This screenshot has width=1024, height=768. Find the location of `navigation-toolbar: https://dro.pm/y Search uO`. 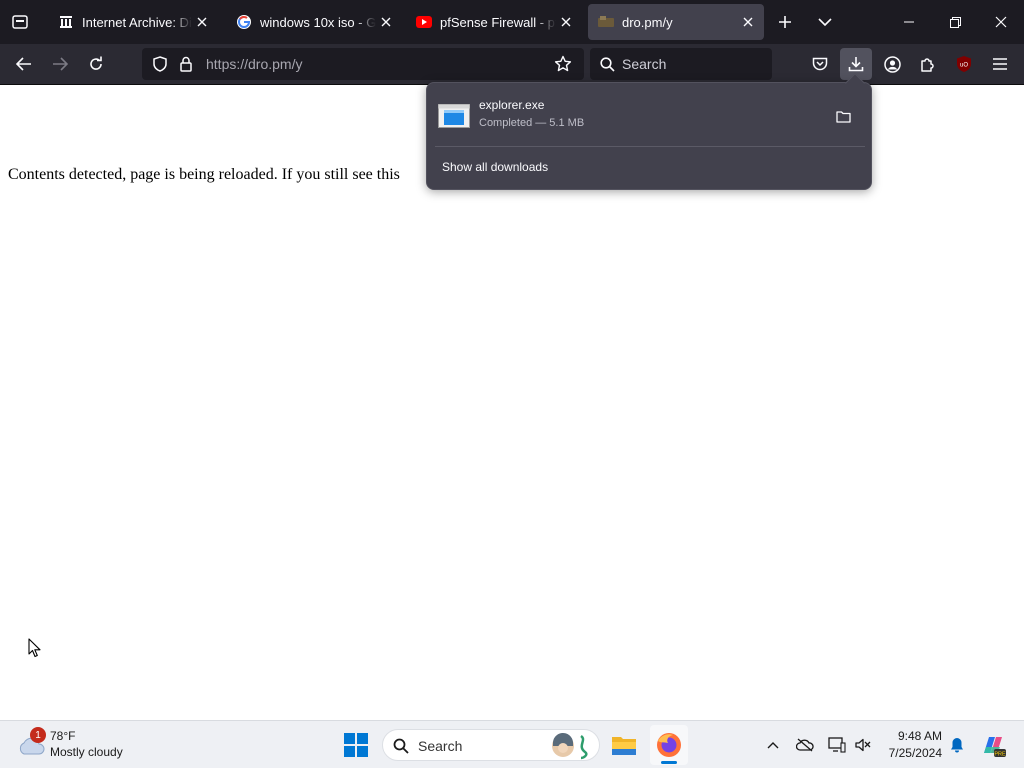

navigation-toolbar: https://dro.pm/y Search uO is located at coordinates (512, 64).